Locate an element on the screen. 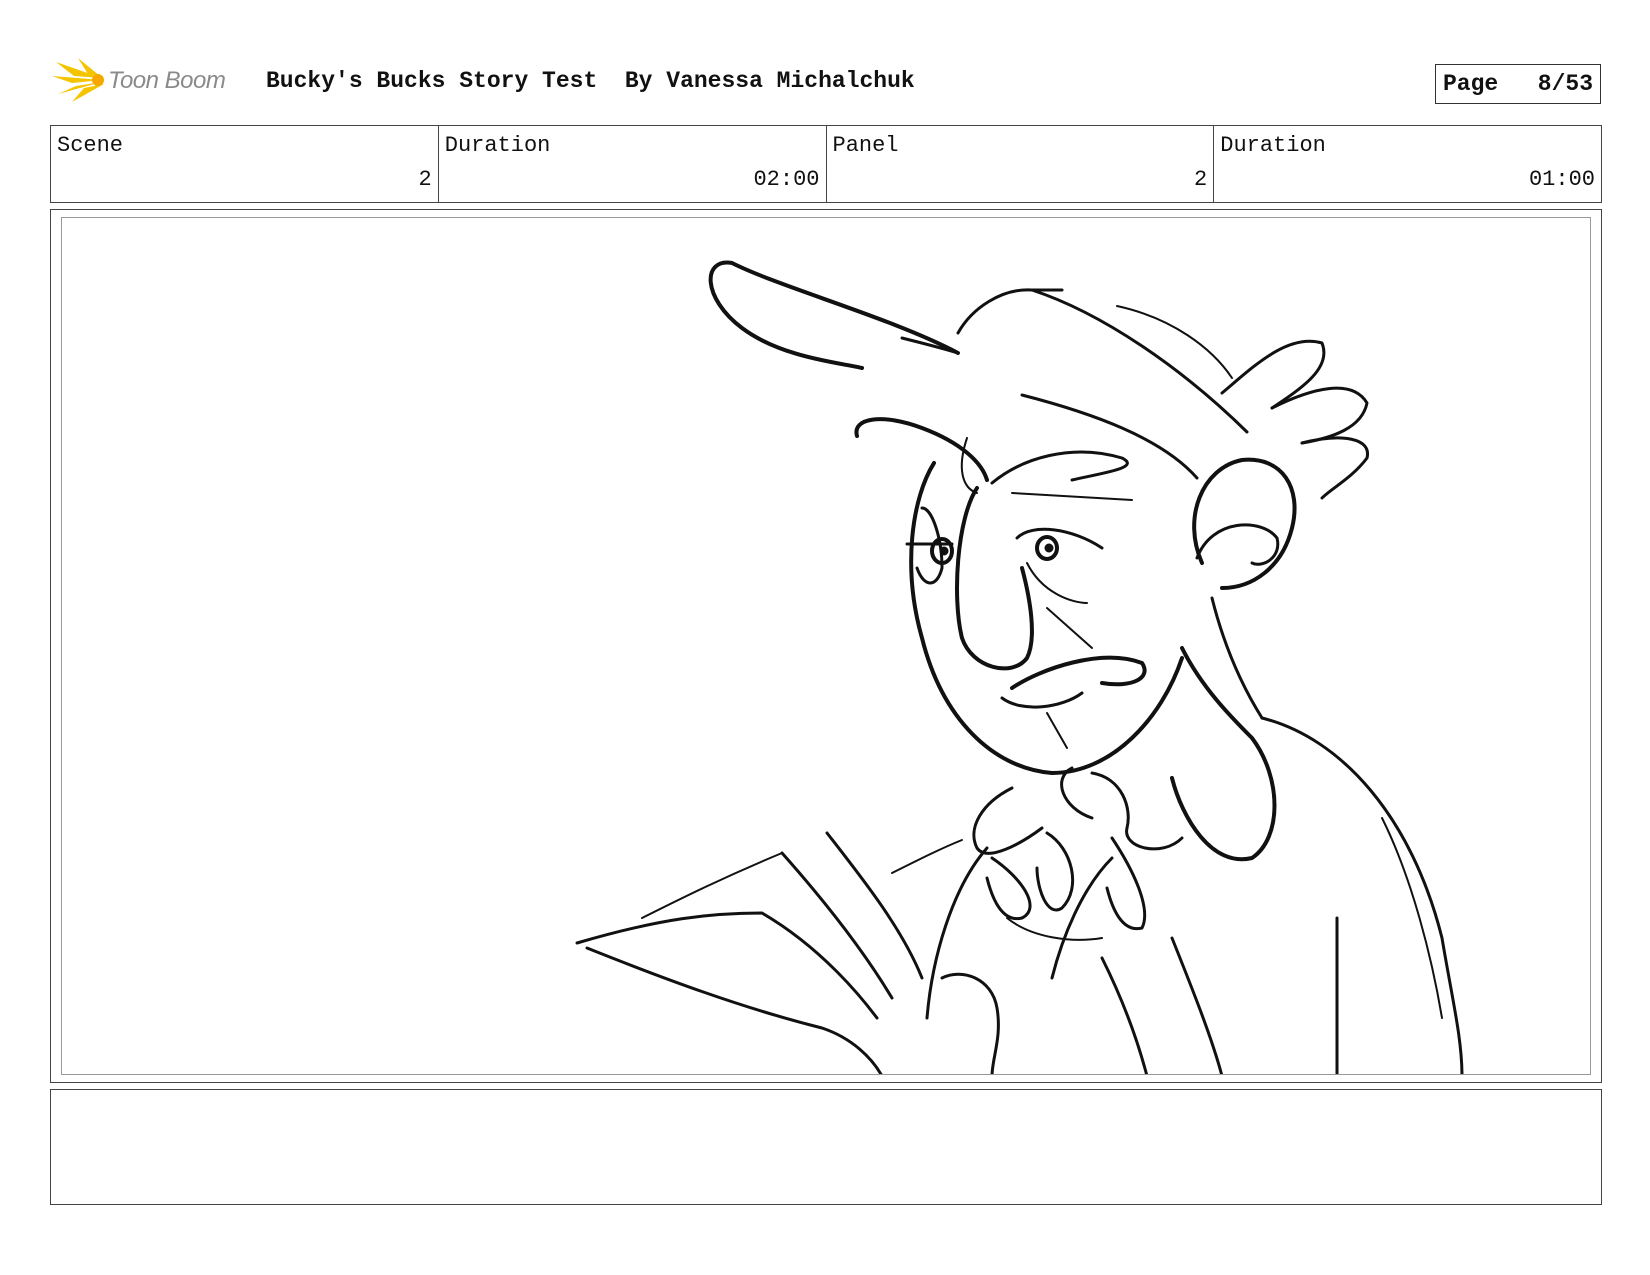  scene-value: 2 is located at coordinates (425, 179).